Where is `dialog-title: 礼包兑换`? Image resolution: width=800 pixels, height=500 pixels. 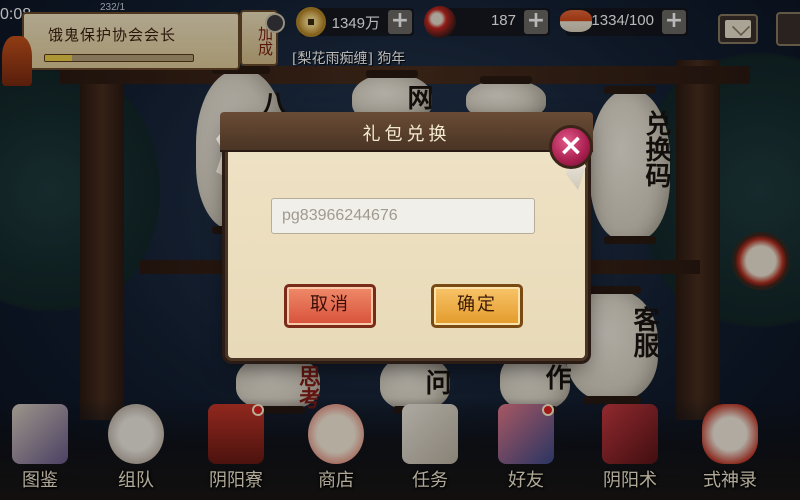
dialog-title: 礼包兑换 is located at coordinates (406, 134).